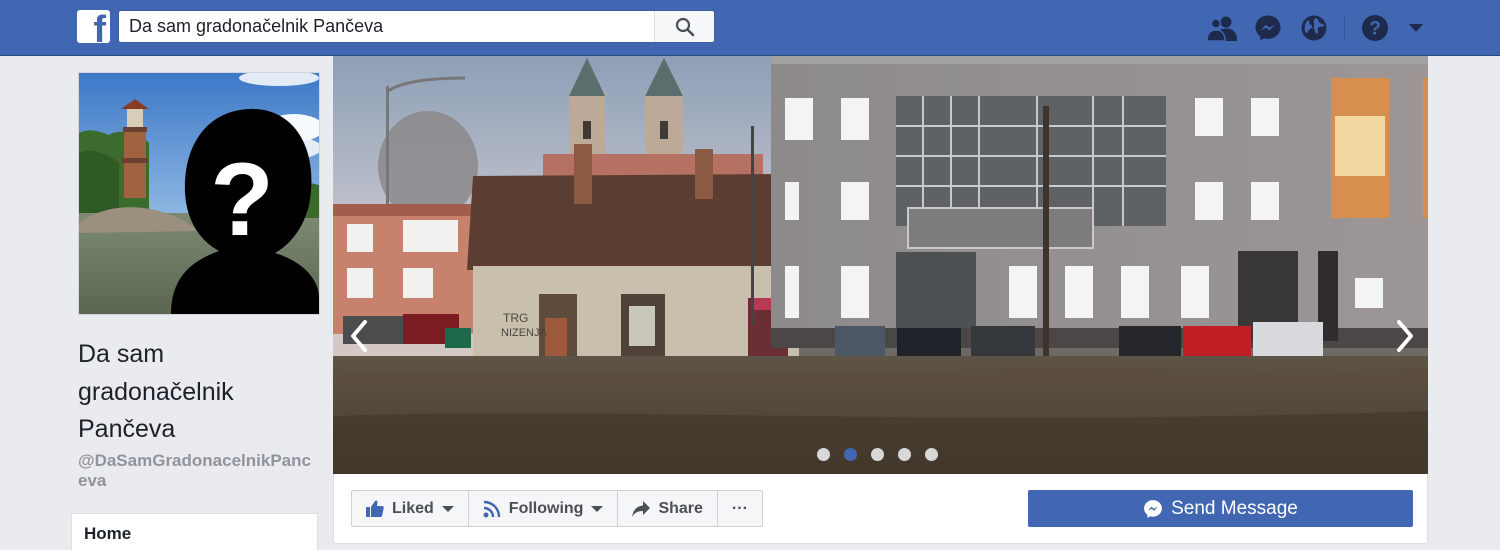 The height and width of the screenshot is (550, 1500). What do you see at coordinates (515, 318) in the screenshot?
I see `svg-text: TRG` at bounding box center [515, 318].